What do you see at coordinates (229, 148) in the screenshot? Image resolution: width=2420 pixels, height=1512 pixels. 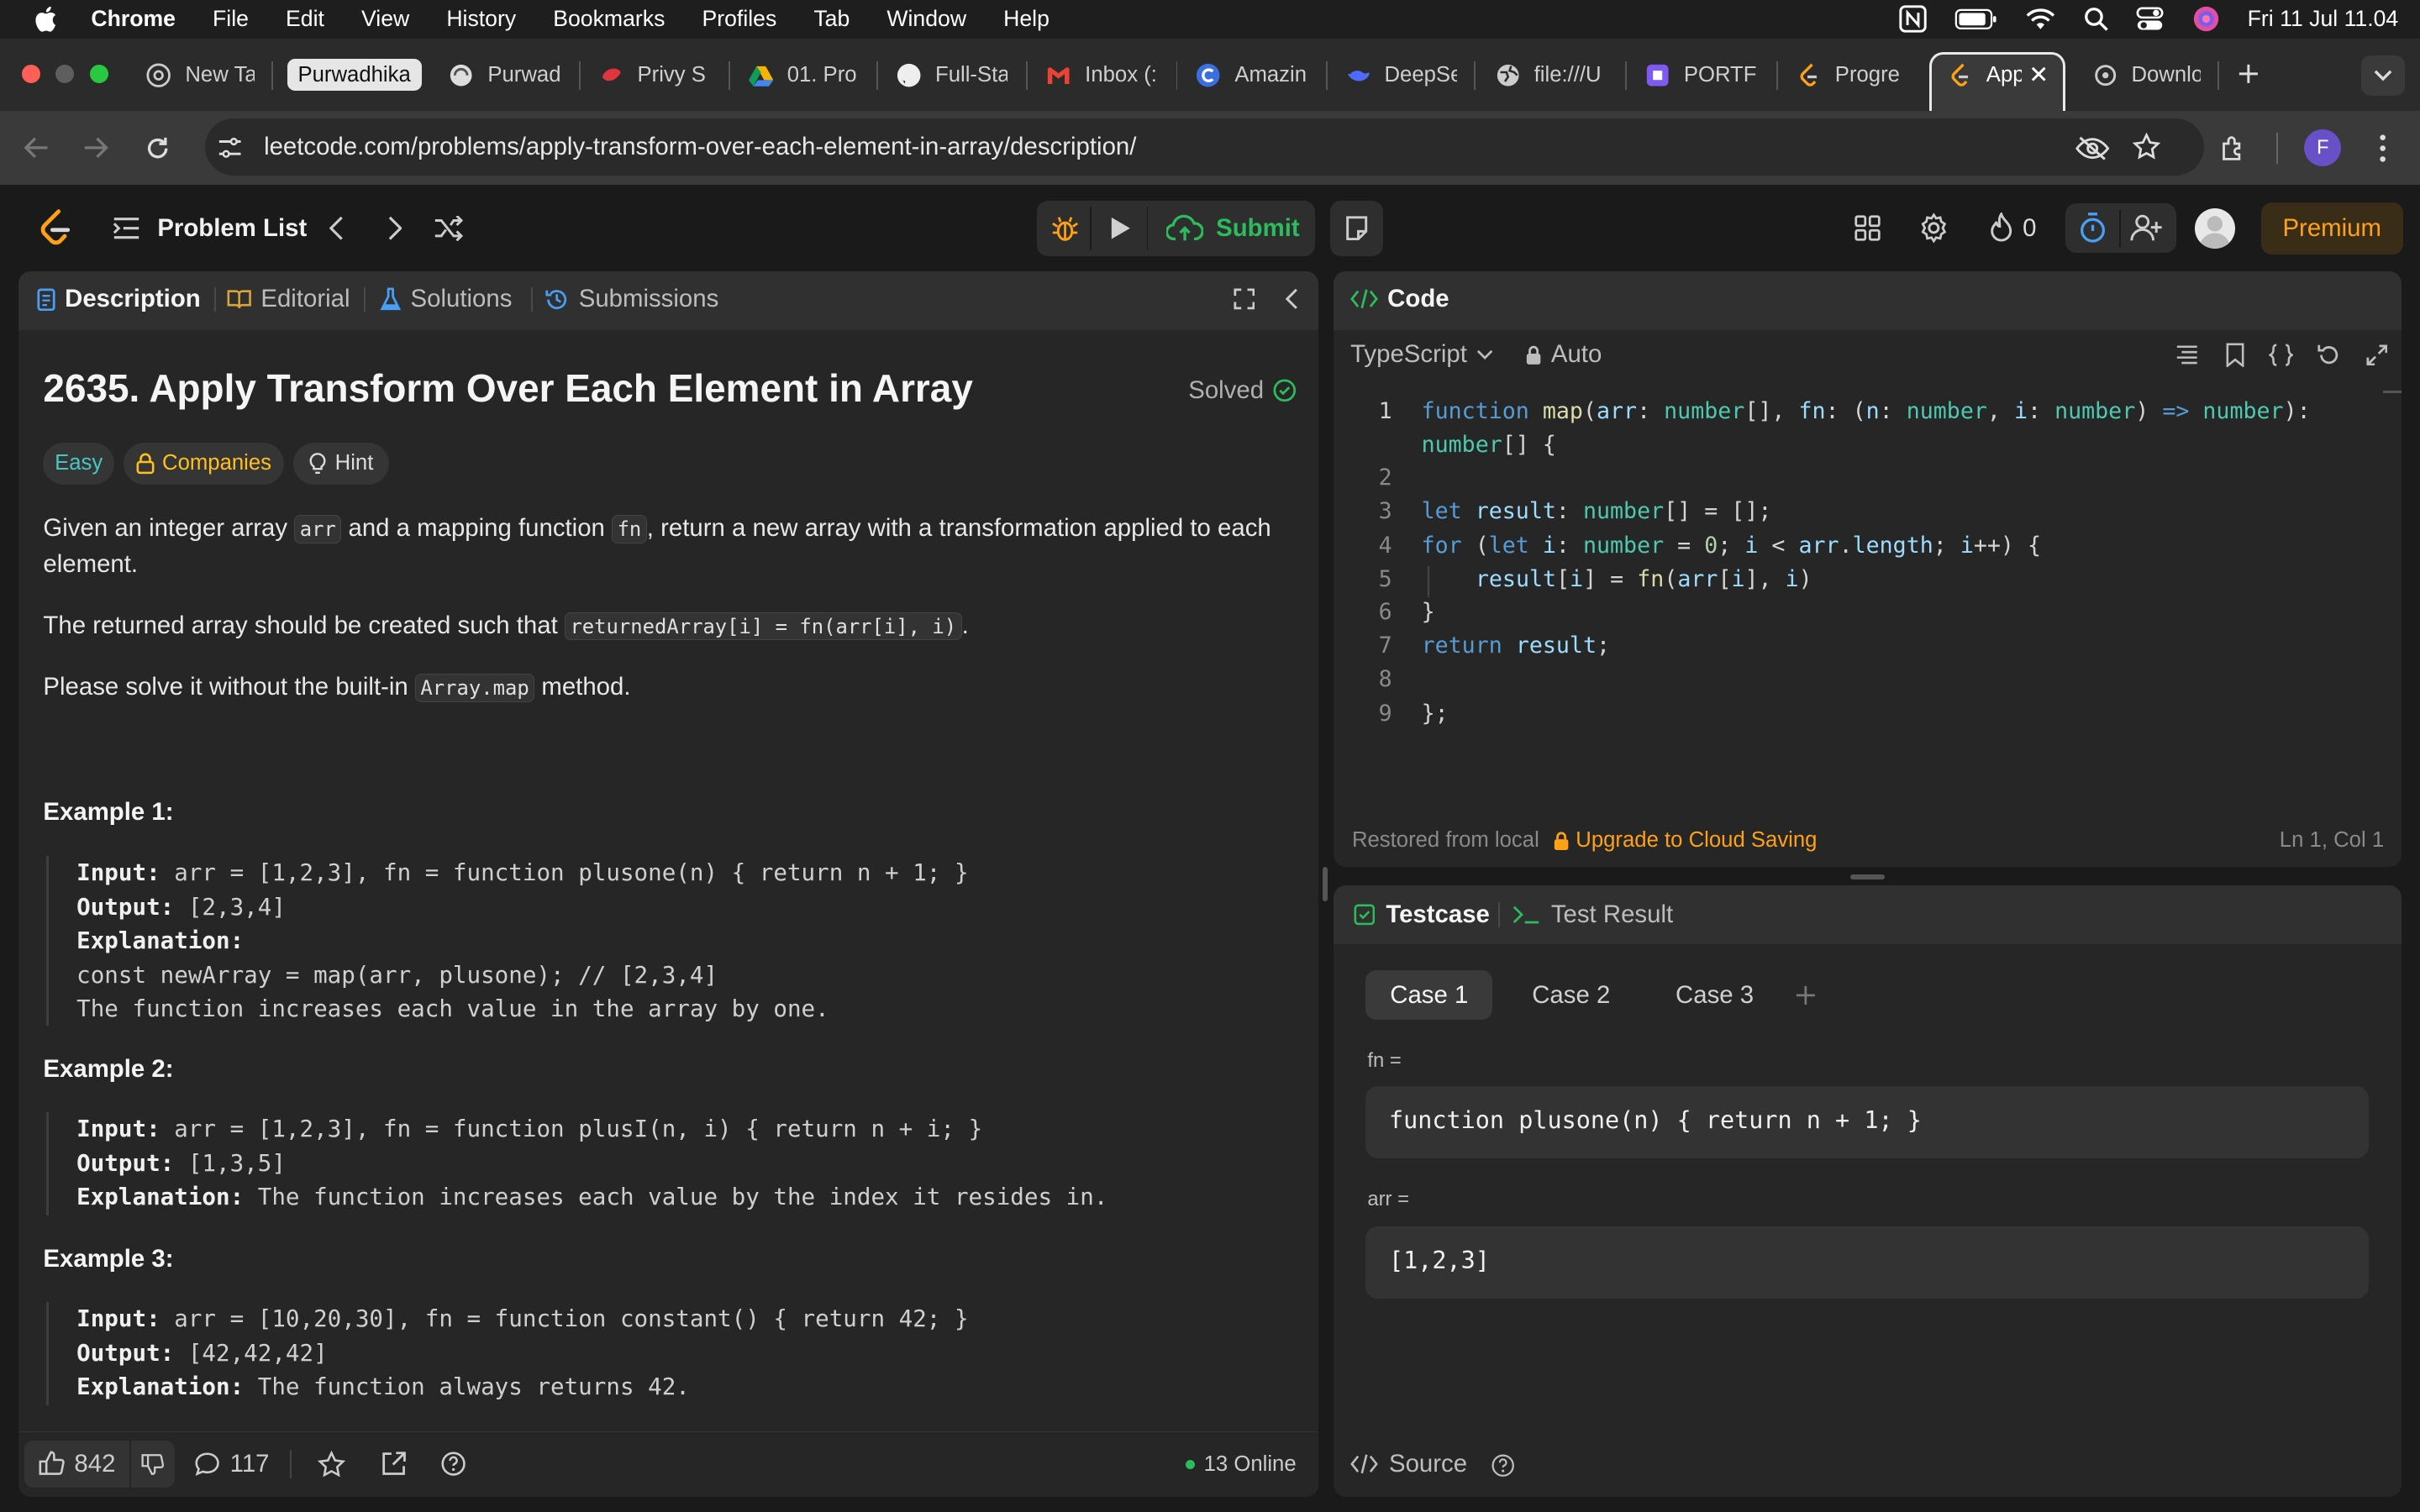 I see `site-info-icon` at bounding box center [229, 148].